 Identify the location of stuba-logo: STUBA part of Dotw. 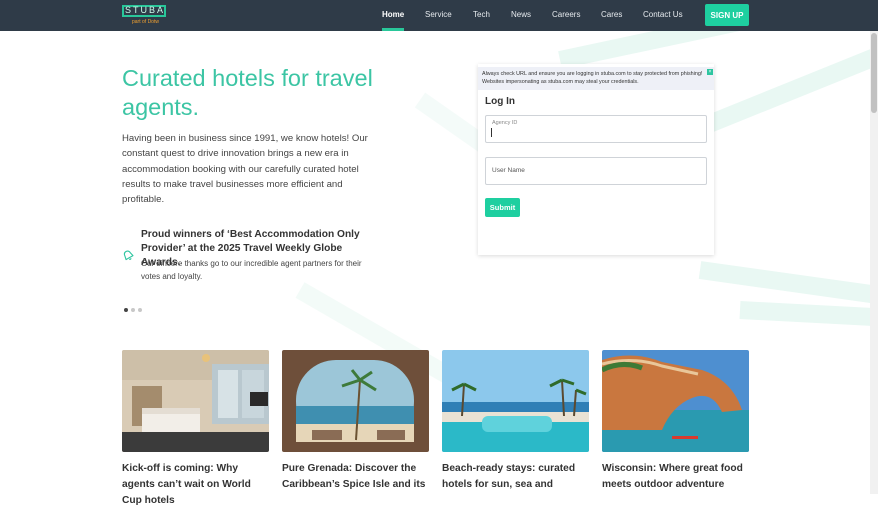
(146, 16).